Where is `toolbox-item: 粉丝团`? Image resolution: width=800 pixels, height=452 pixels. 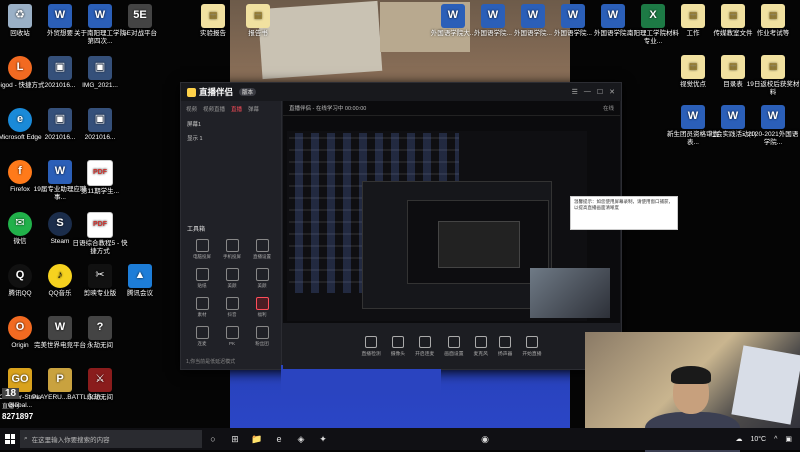
toolbox-item: 粉丝团 is located at coordinates (262, 336).